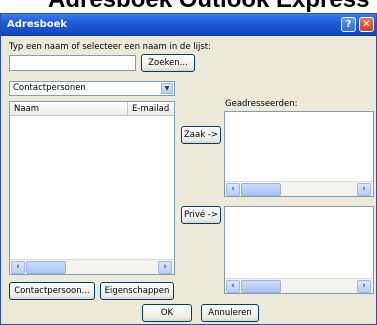 The image size is (377, 325). I want to click on contacts-folder-select: Contactpersonen ▼, so click(92, 88).